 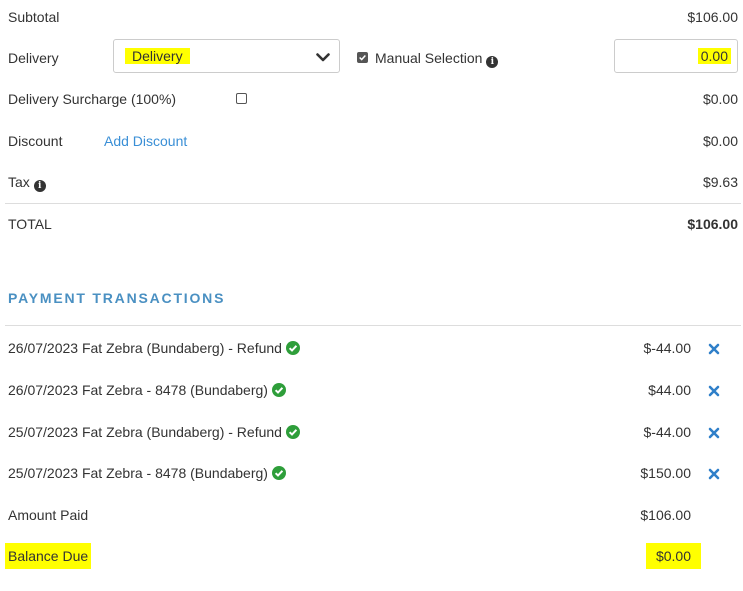 What do you see at coordinates (226, 56) in the screenshot?
I see `delivery-method-select: Delivery` at bounding box center [226, 56].